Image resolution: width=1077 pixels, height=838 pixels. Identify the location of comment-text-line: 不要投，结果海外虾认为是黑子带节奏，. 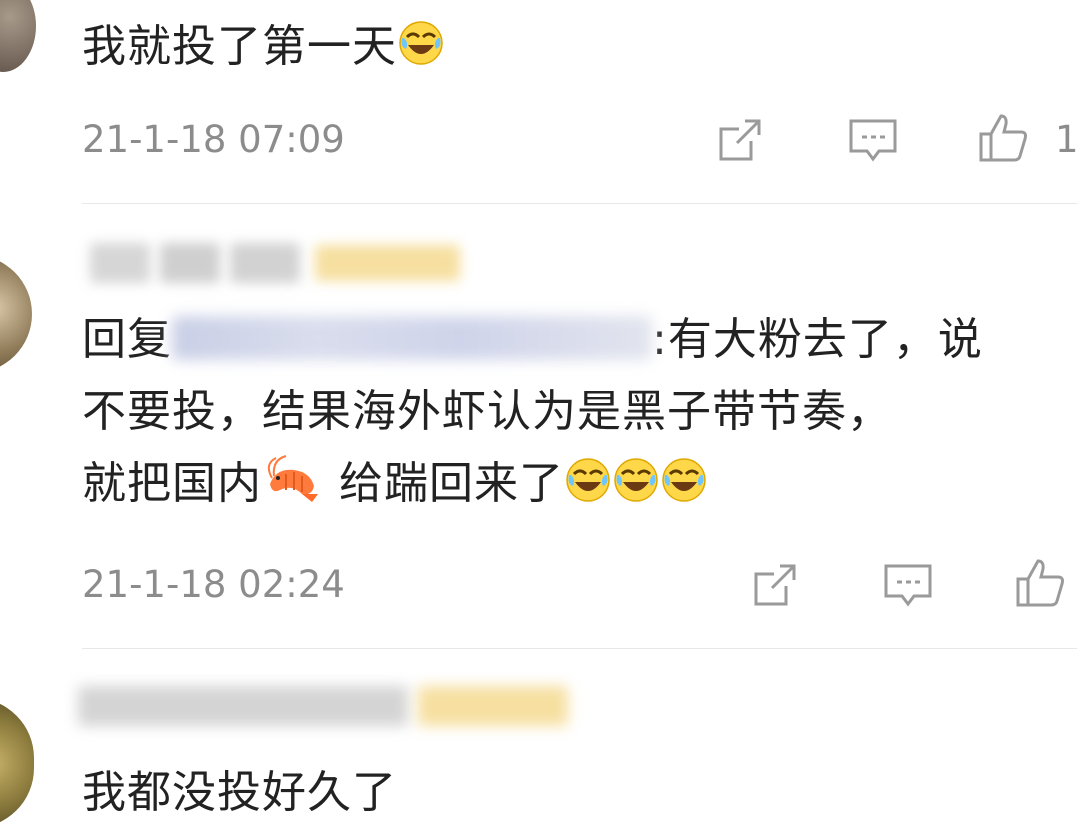
(487, 412).